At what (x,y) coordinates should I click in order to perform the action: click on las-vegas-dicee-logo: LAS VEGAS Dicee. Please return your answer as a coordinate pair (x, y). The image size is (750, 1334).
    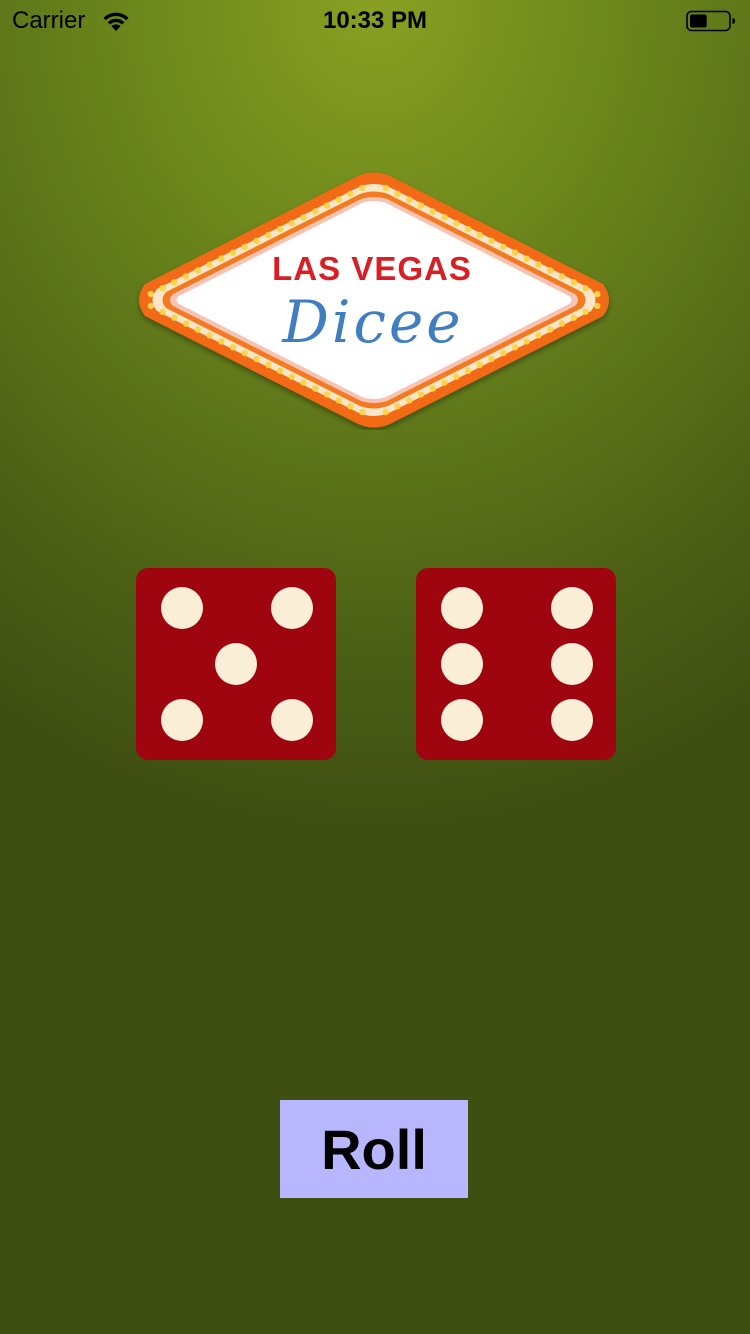
    Looking at the image, I should click on (374, 300).